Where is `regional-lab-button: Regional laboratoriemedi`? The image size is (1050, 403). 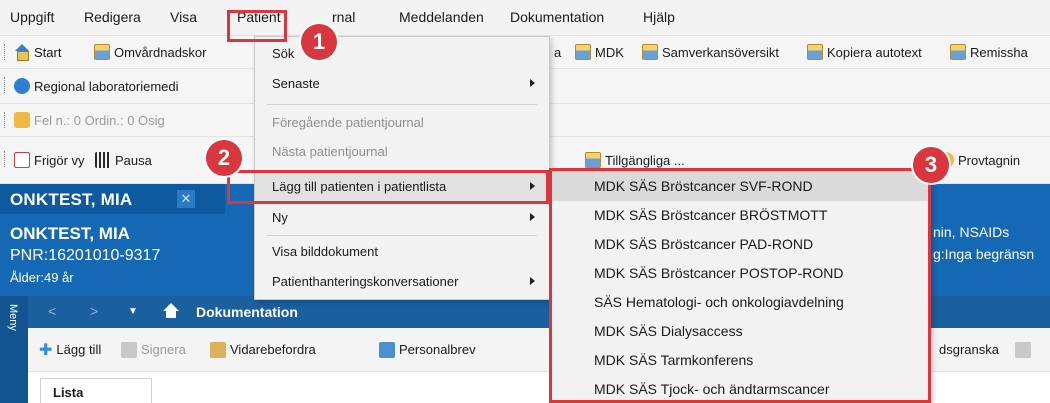
regional-lab-button: Regional laboratoriemedi is located at coordinates (96, 86).